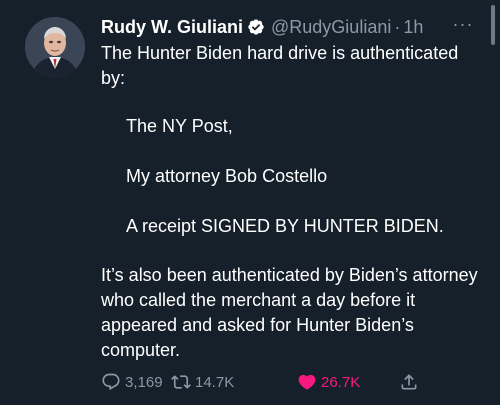 The height and width of the screenshot is (405, 500). I want to click on scrollbar, so click(493, 25).